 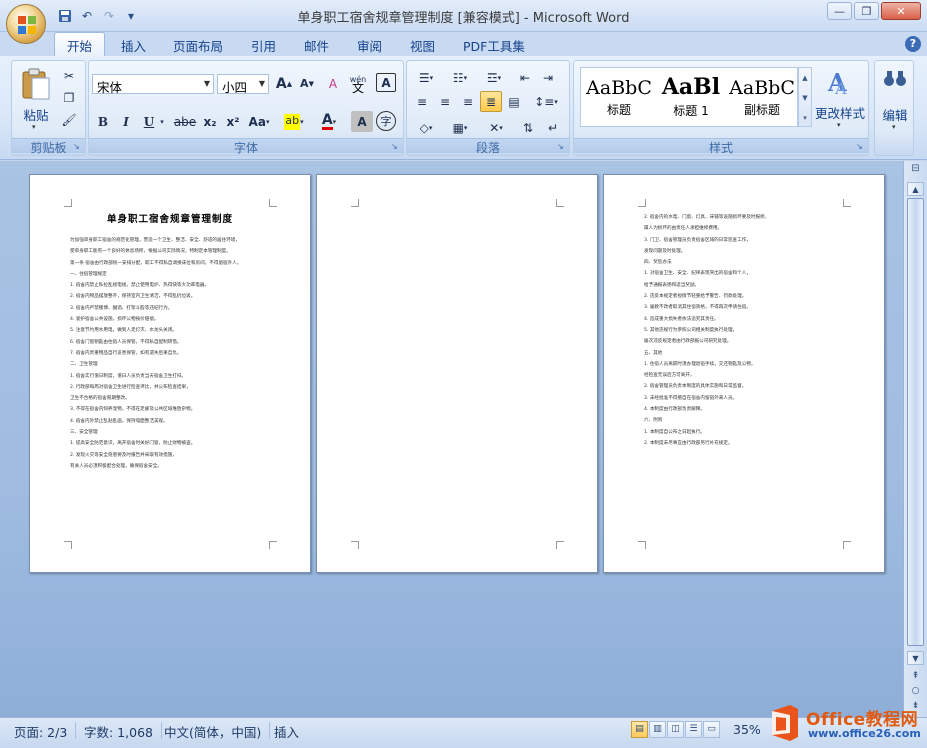 What do you see at coordinates (198, 45) in the screenshot?
I see `tab-page-layout: 页面布局` at bounding box center [198, 45].